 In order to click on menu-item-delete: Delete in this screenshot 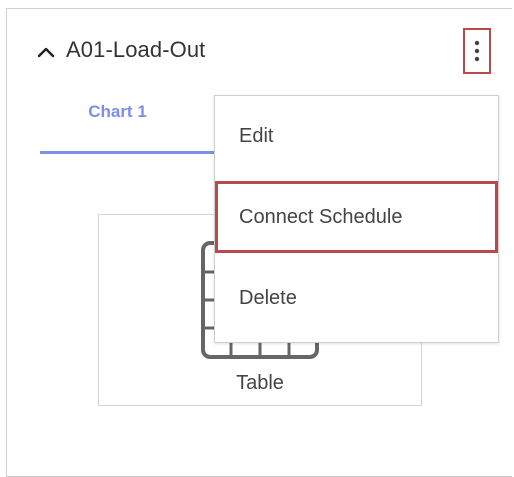, I will do `click(356, 298)`.